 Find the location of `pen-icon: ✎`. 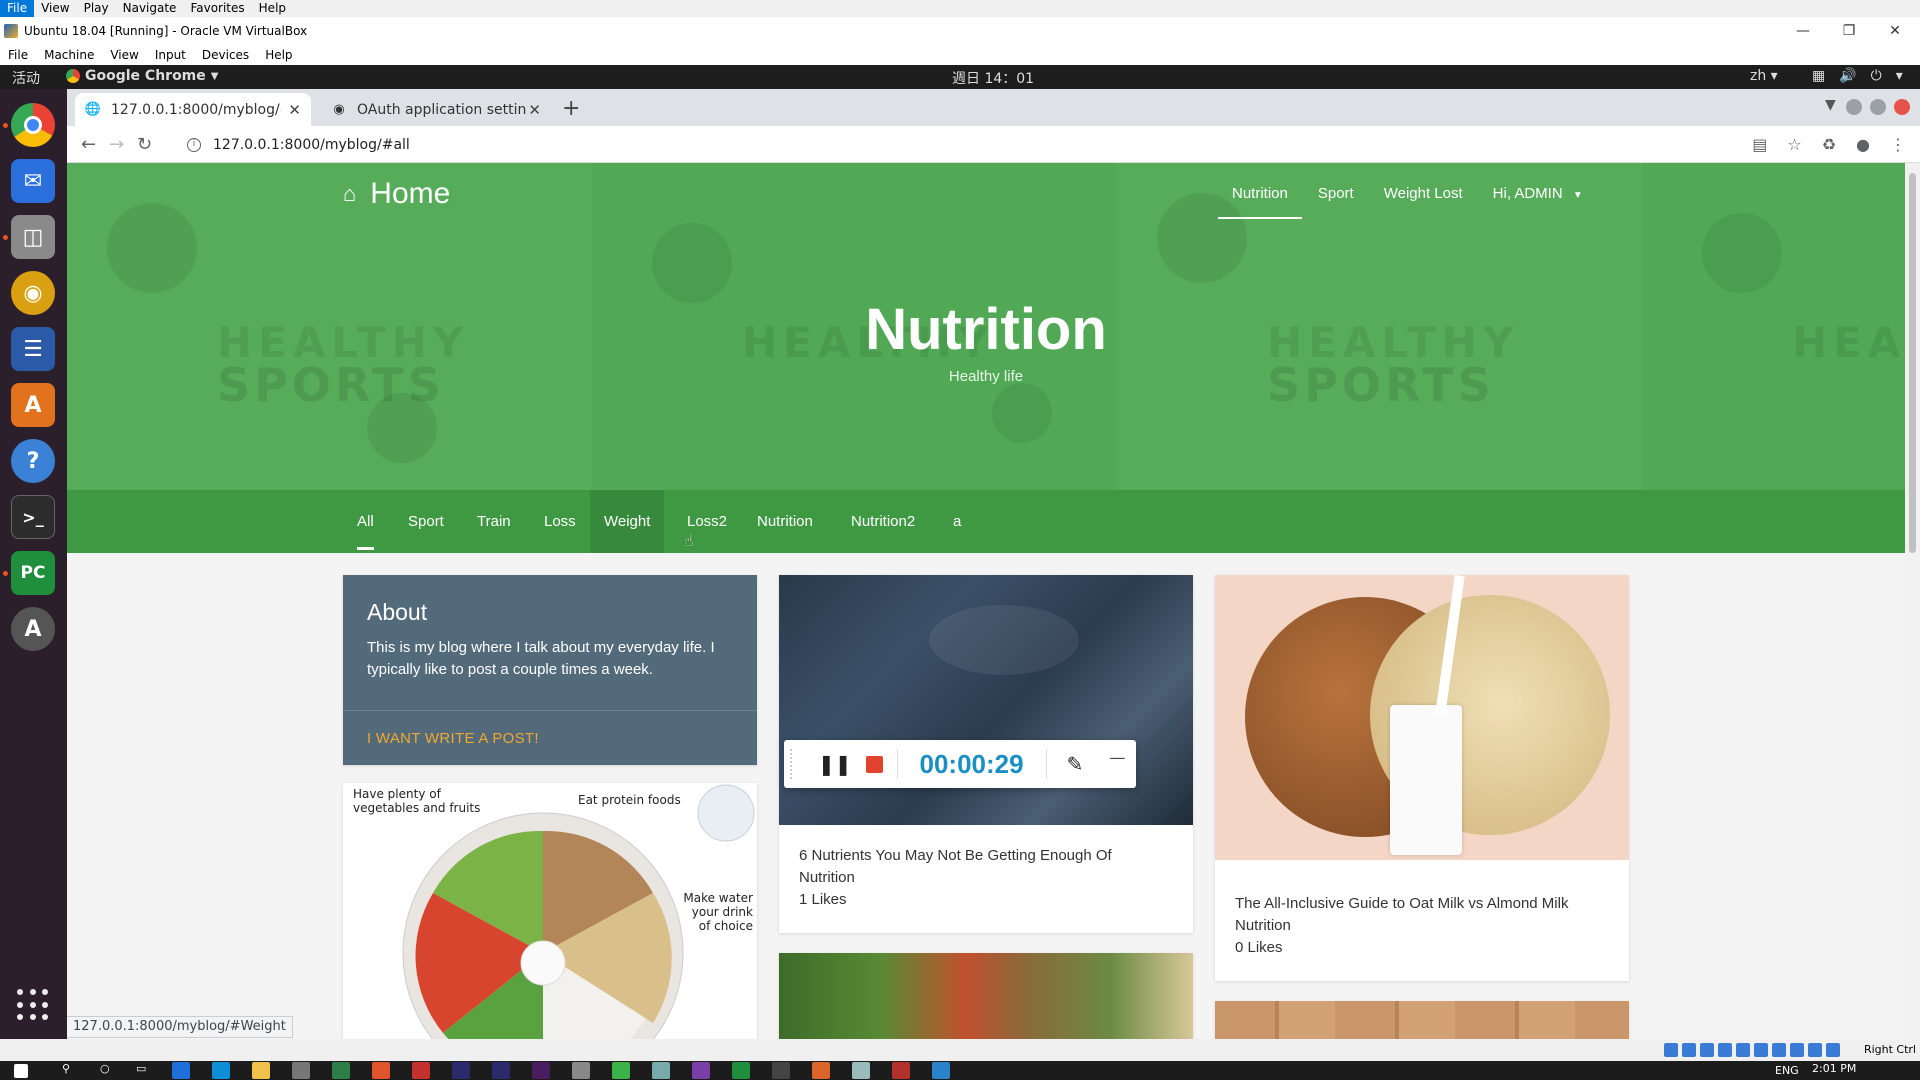

pen-icon: ✎ is located at coordinates (1075, 764).